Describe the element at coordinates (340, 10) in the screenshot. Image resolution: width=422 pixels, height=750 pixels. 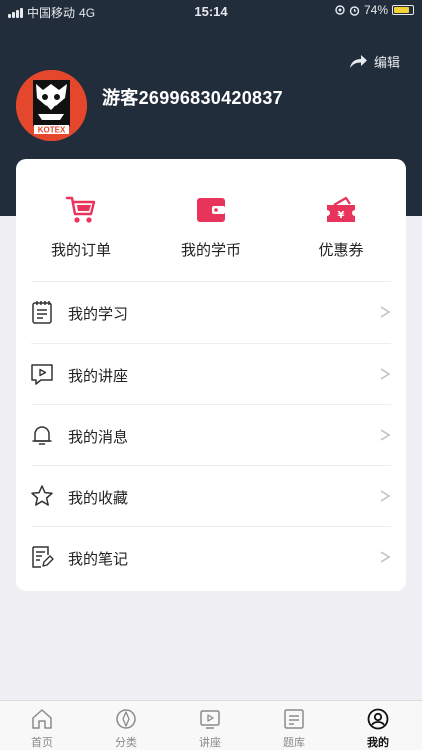
I see `location-icon` at that location.